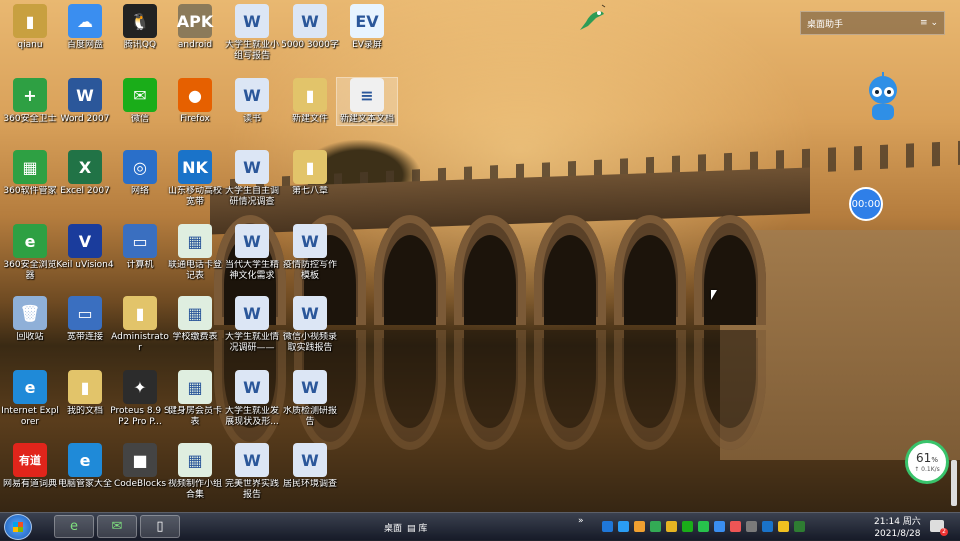 The width and height of the screenshot is (960, 541). I want to click on desktop-icon: ● Firefox, so click(195, 101).